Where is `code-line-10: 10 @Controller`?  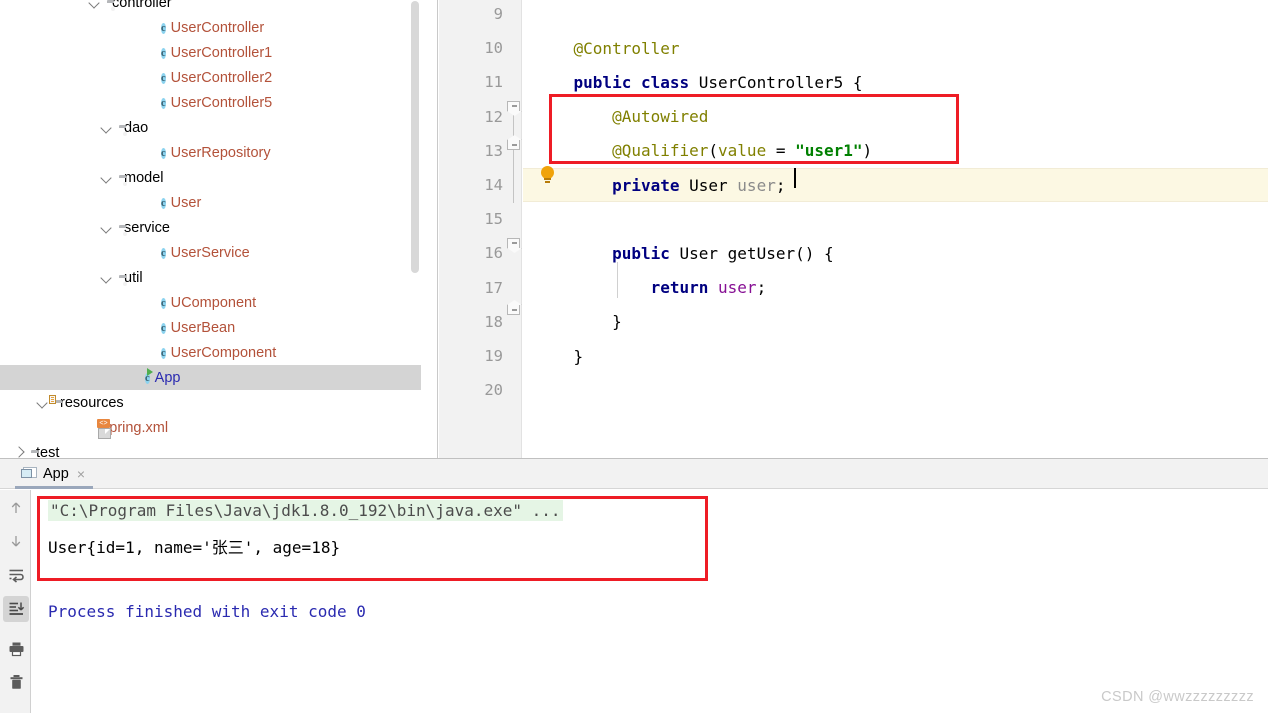 code-line-10: 10 @Controller is located at coordinates (853, 48).